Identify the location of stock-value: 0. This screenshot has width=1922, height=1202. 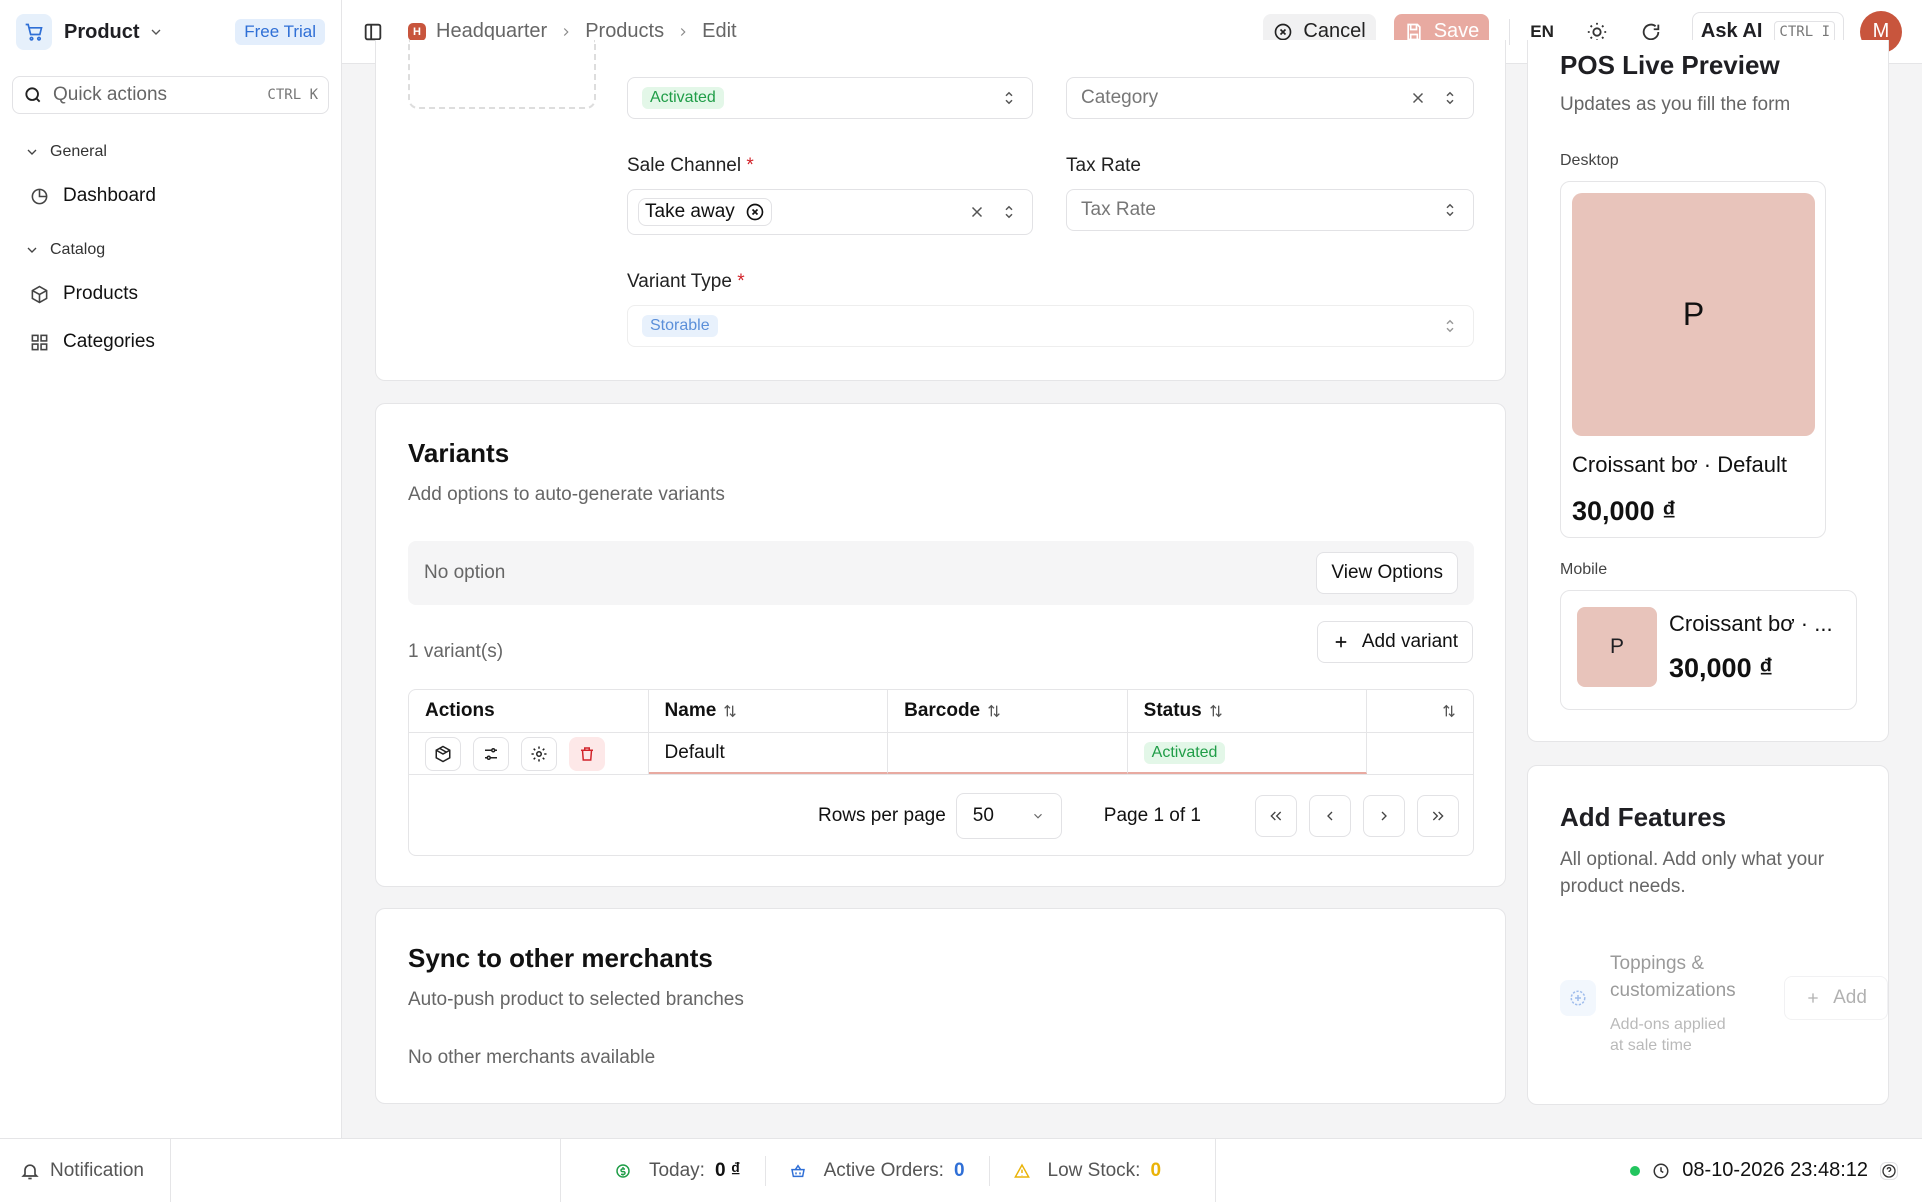
(1156, 1170).